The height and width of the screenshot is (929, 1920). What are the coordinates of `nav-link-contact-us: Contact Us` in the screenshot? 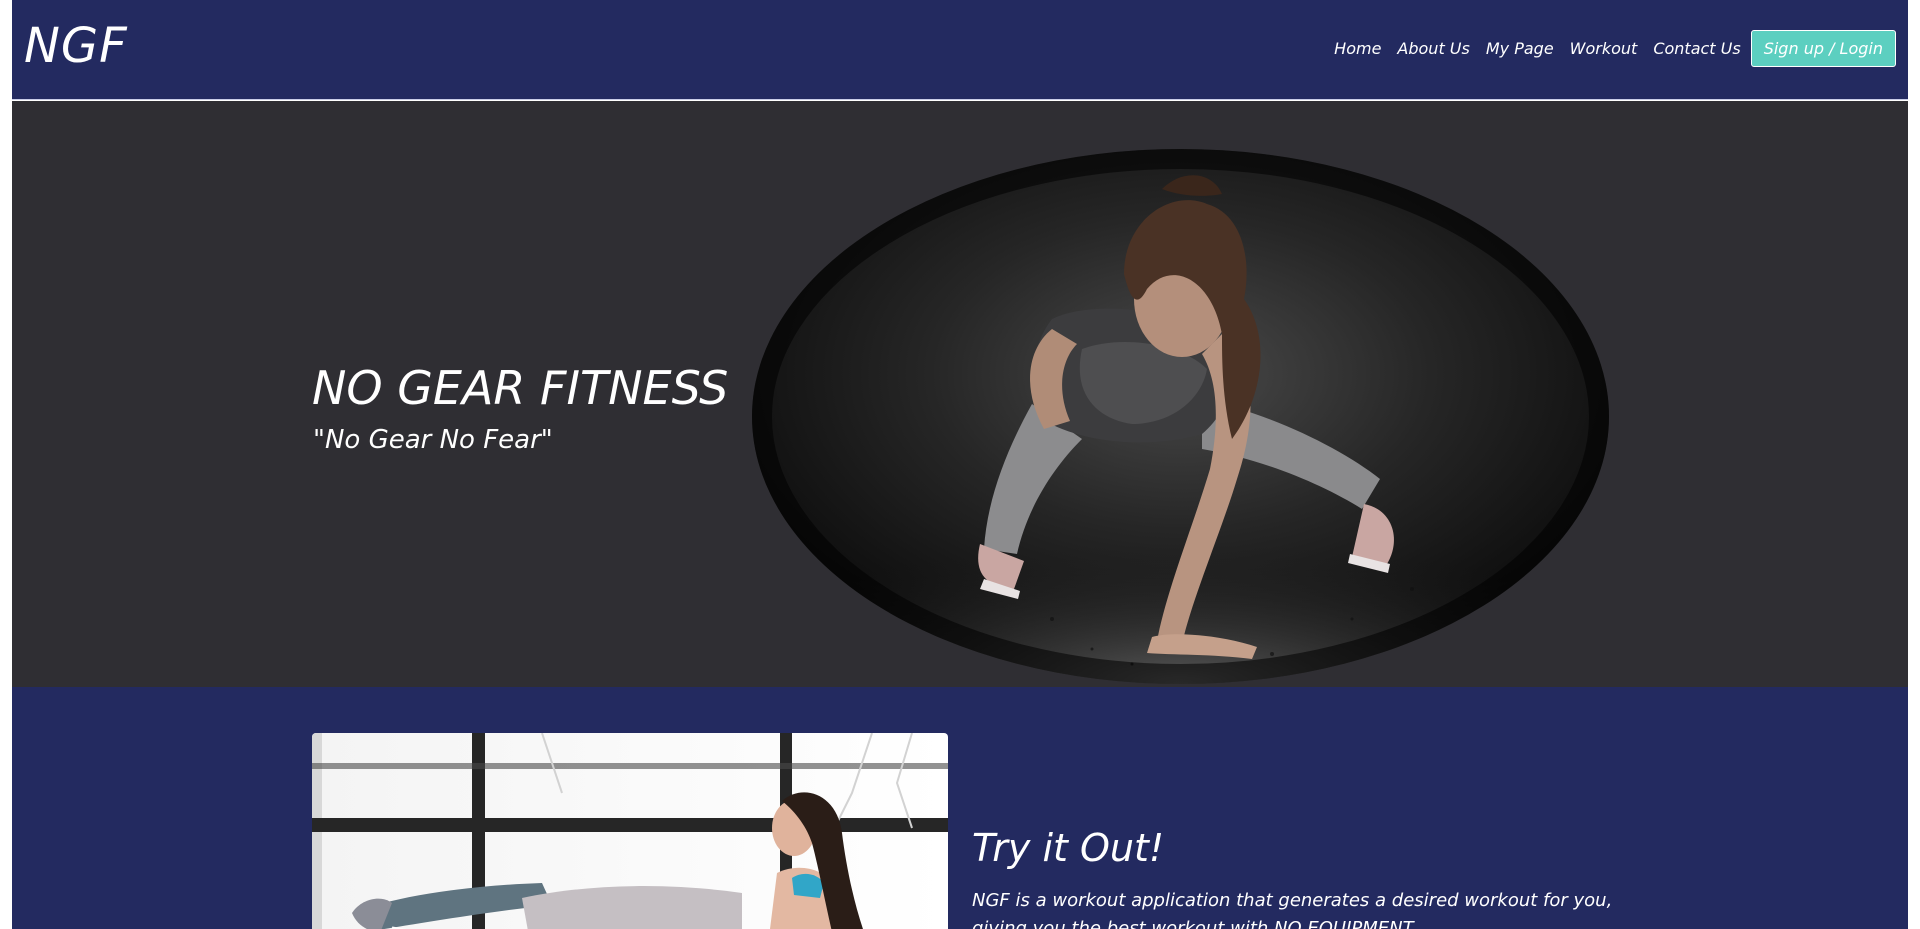 It's located at (1696, 48).